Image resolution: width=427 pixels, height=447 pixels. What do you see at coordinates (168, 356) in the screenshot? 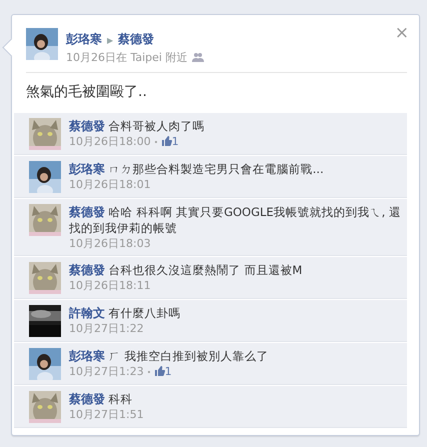
I see `comment-text: 彭珞寒 ㄏ 我推空白推到被別人靠么了` at bounding box center [168, 356].